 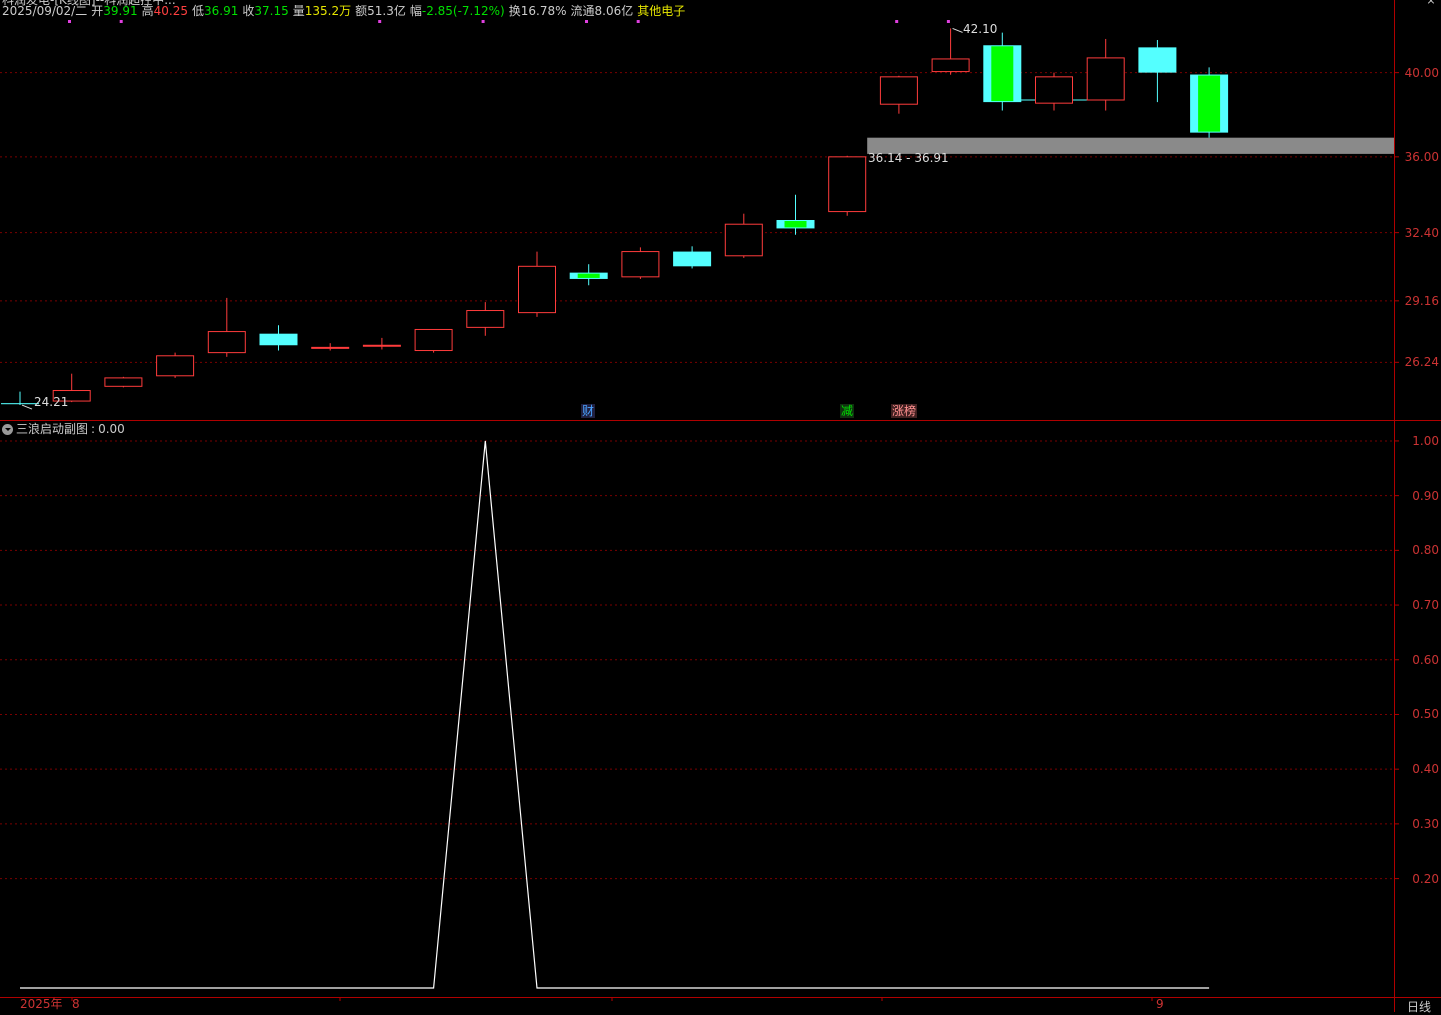 I want to click on info-label: 换, so click(x=514, y=11).